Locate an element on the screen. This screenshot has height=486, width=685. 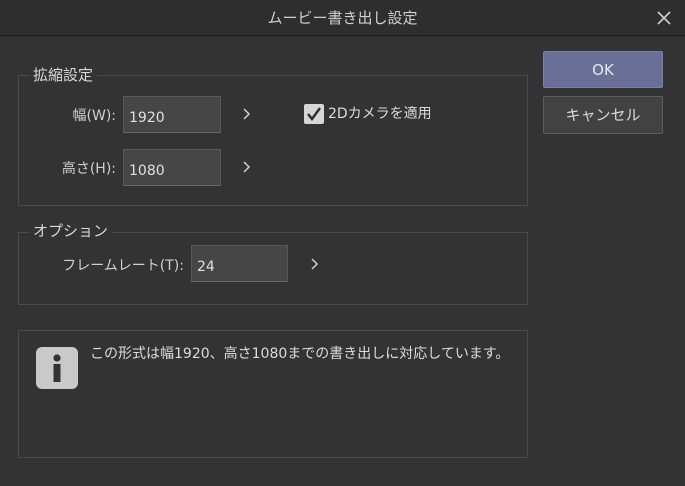
scale-settings-label: 拡縮設定 is located at coordinates (63, 75).